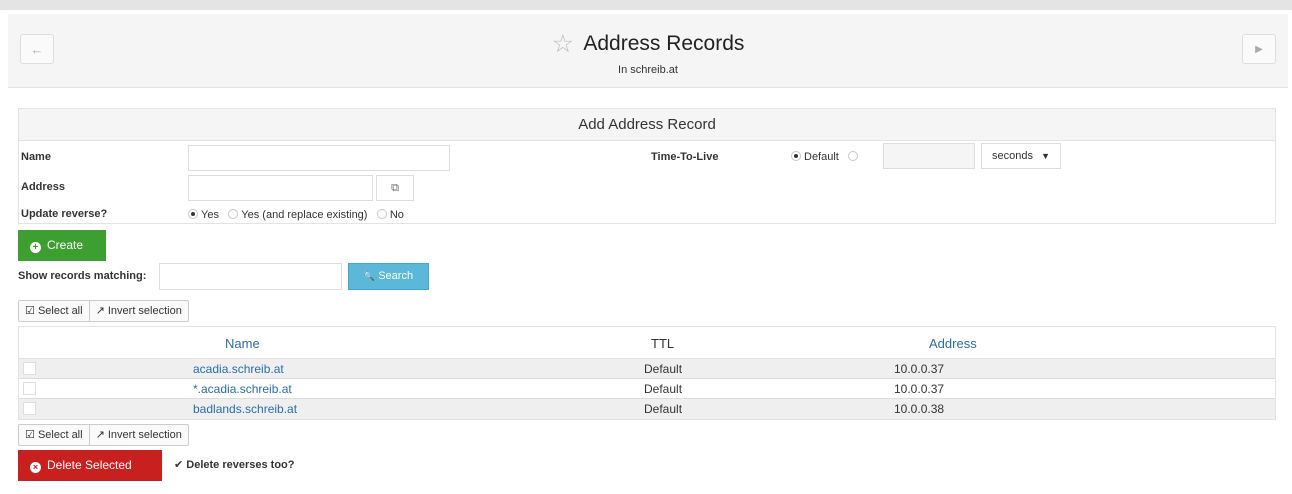 This screenshot has height=494, width=1292. I want to click on panel-heading: Add Address Record, so click(647, 125).